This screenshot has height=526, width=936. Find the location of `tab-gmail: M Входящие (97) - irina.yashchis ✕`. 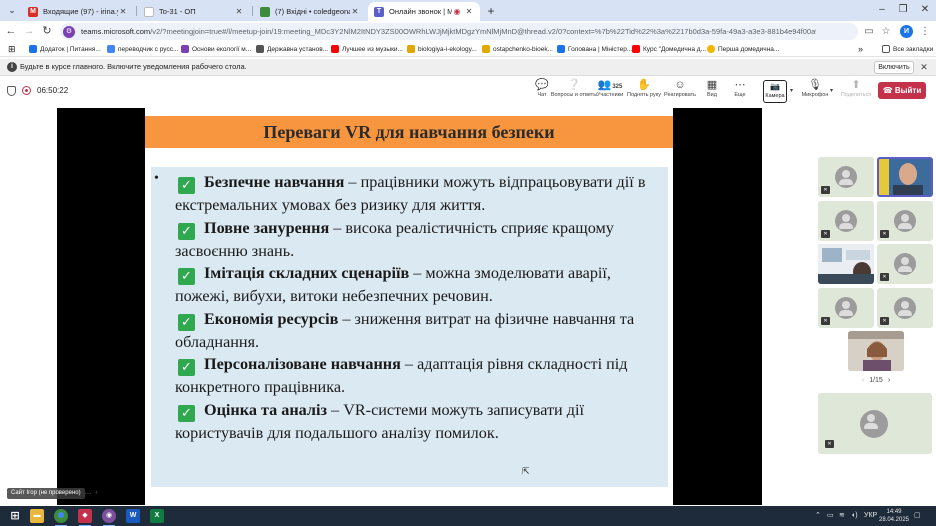

tab-gmail: M Входящие (97) - irina.yashchis ✕ is located at coordinates (78, 11).